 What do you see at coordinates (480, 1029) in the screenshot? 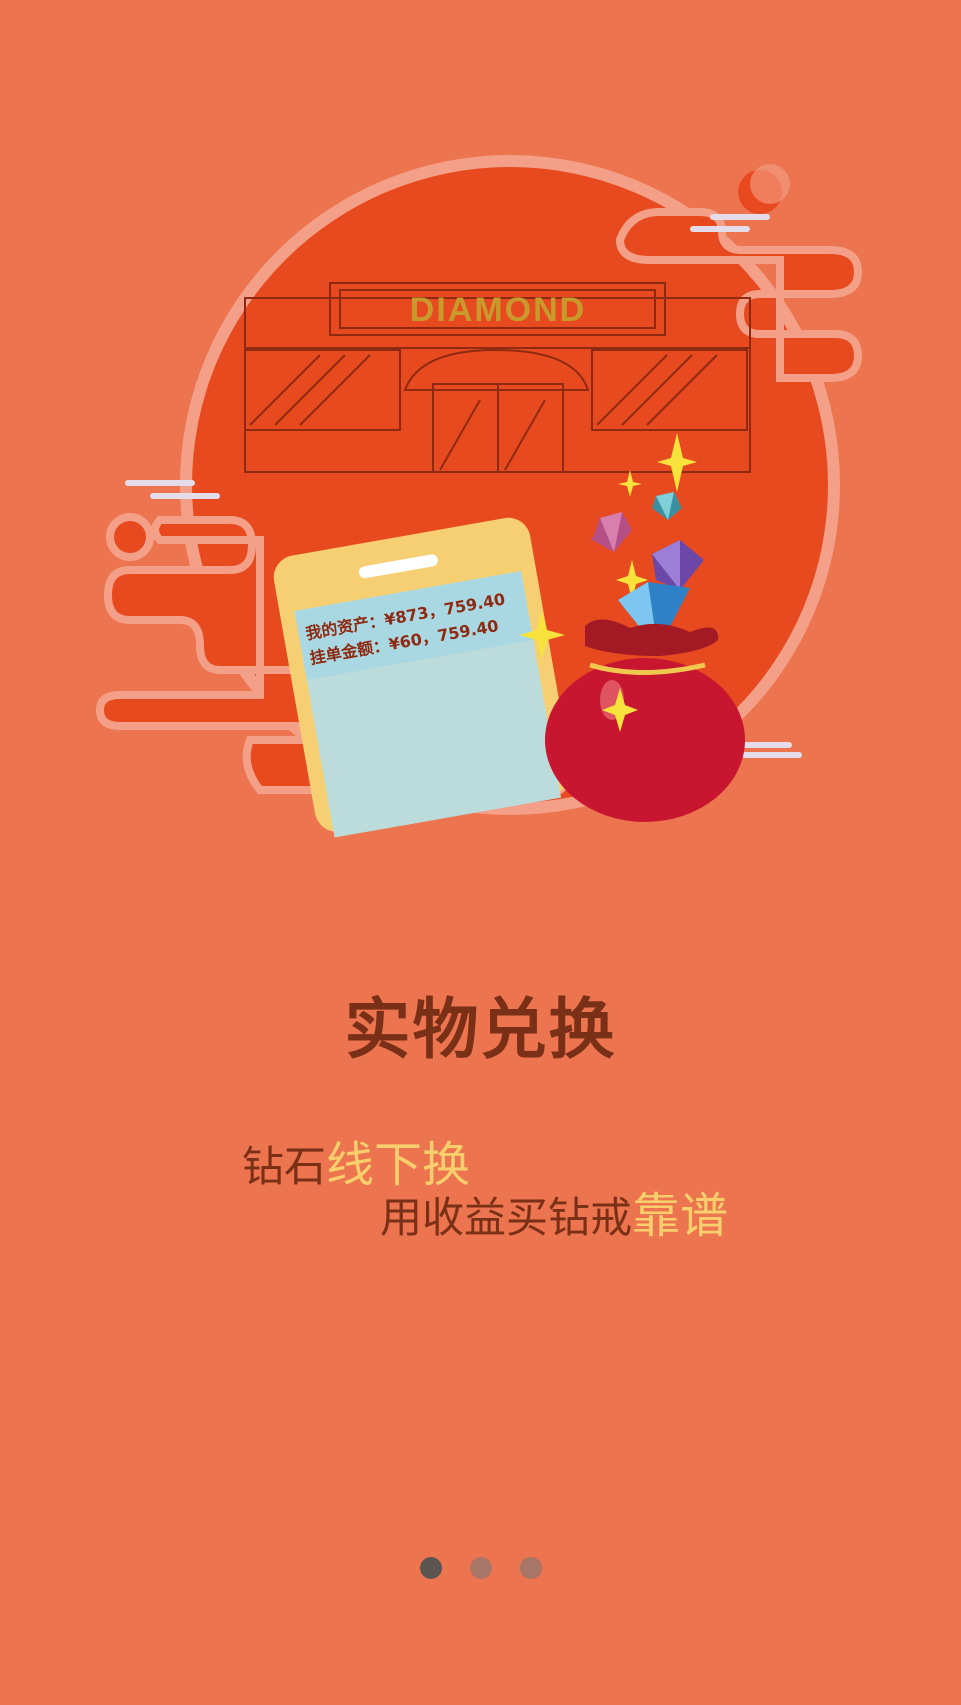
I see `onboarding-title: 实物兑换` at bounding box center [480, 1029].